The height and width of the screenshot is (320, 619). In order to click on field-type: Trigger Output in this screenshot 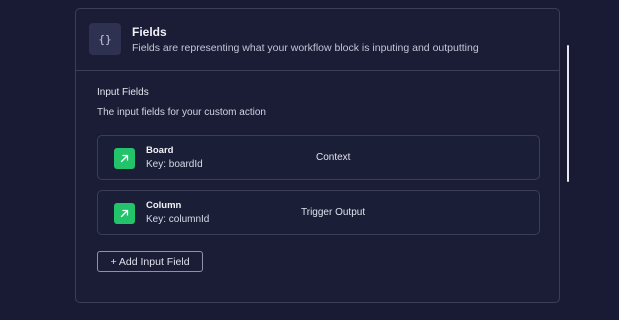, I will do `click(333, 212)`.